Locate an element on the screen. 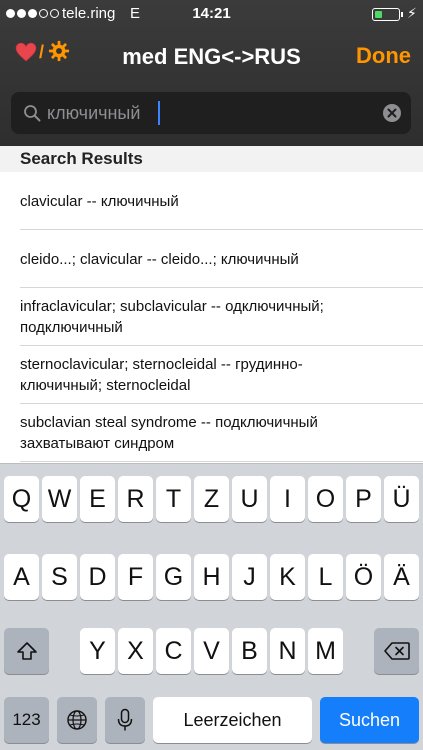 Image resolution: width=423 pixels, height=750 pixels. done-button: Done is located at coordinates (383, 56).